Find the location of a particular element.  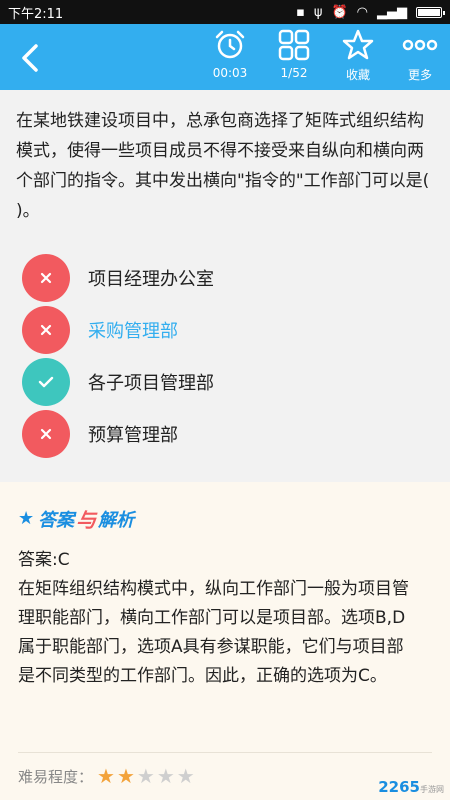

grid-icon is located at coordinates (294, 45).